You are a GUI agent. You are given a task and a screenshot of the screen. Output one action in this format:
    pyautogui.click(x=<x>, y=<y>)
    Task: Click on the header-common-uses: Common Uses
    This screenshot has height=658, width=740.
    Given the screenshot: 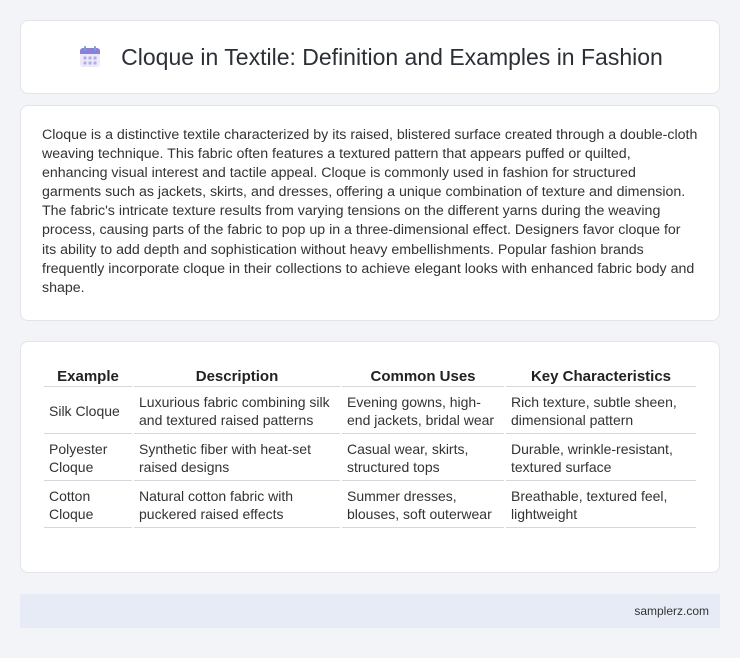 What is the action you would take?
    pyautogui.click(x=423, y=375)
    